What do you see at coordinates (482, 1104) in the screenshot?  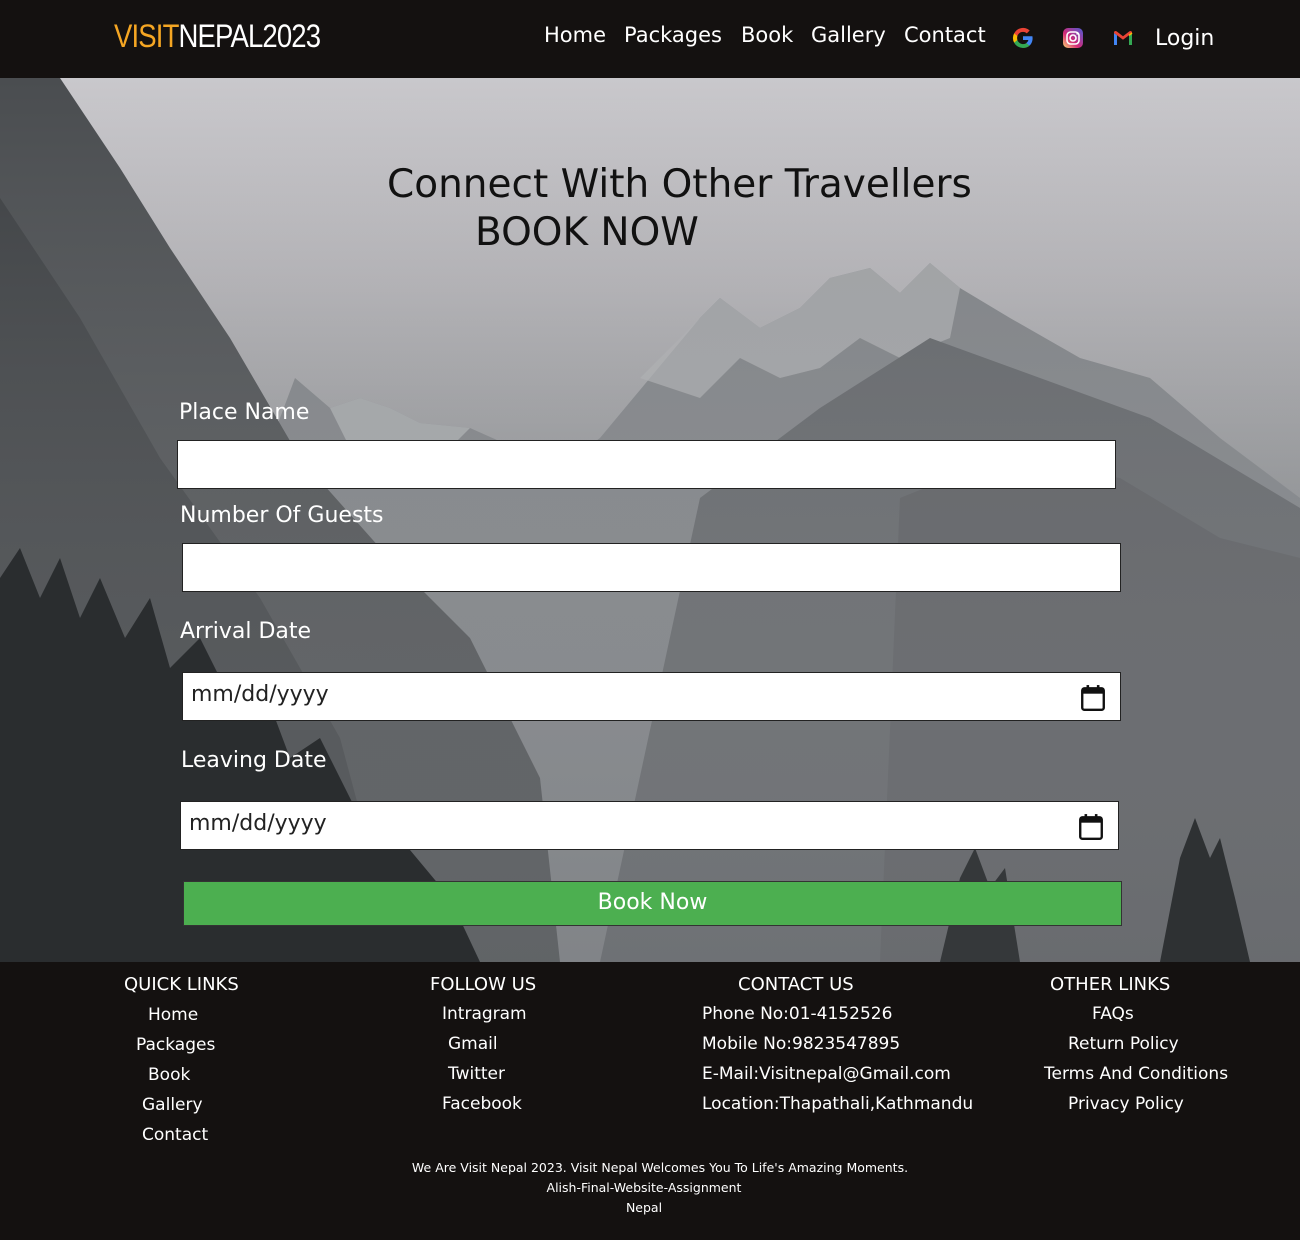 I see `footer-link-facebook: Facebook` at bounding box center [482, 1104].